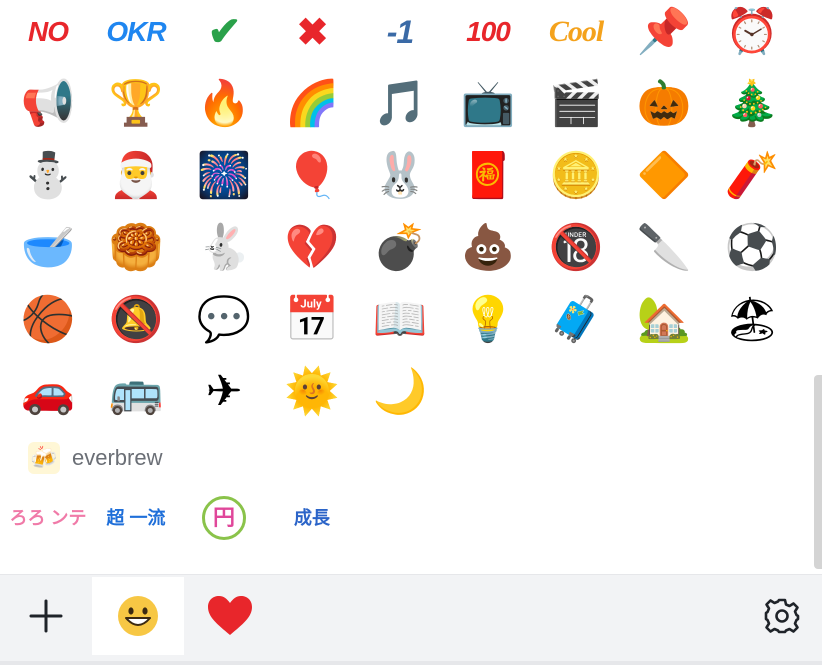  I want to click on alarm-clock-emoji: ⏰, so click(752, 34).